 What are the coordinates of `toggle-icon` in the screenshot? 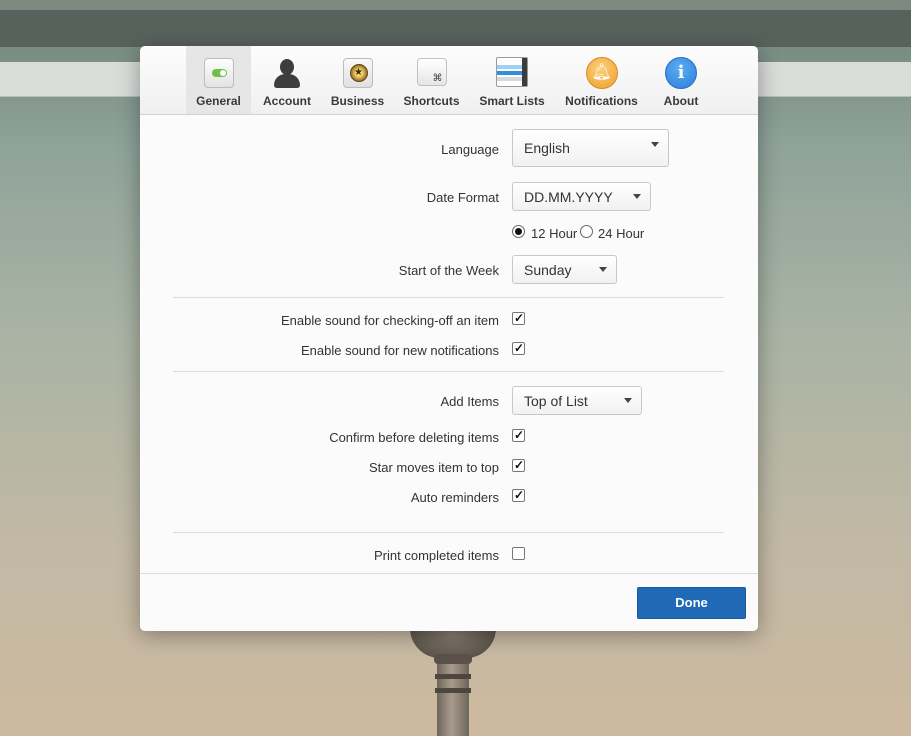 It's located at (218, 73).